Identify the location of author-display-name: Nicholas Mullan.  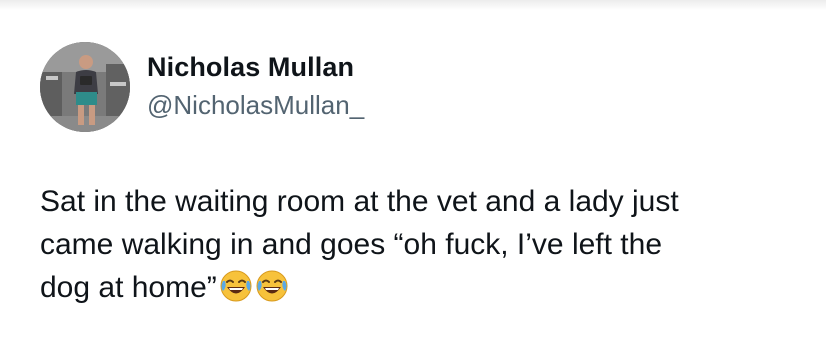
(250, 67).